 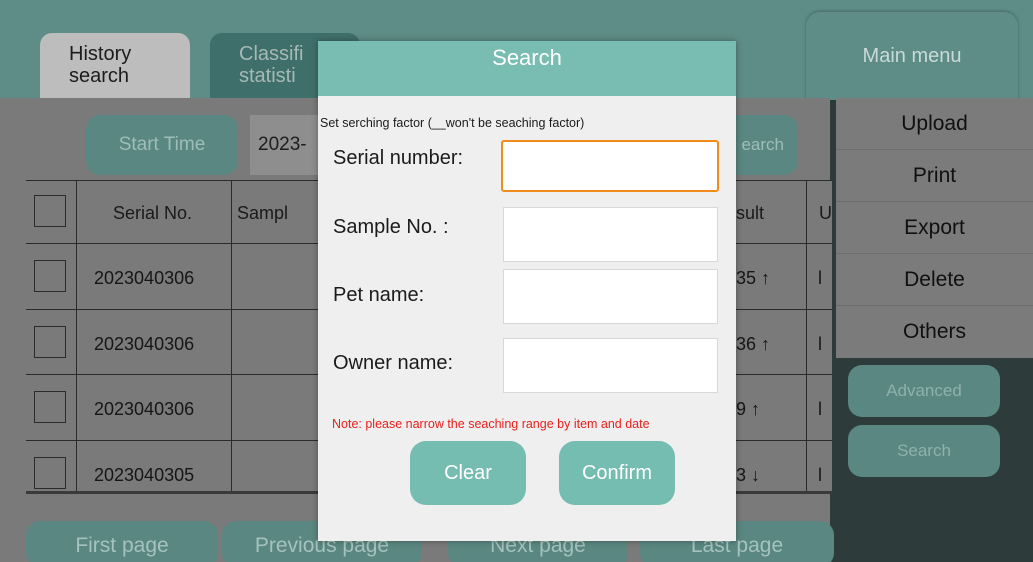 I want to click on column-header-unit: U, so click(x=825, y=213).